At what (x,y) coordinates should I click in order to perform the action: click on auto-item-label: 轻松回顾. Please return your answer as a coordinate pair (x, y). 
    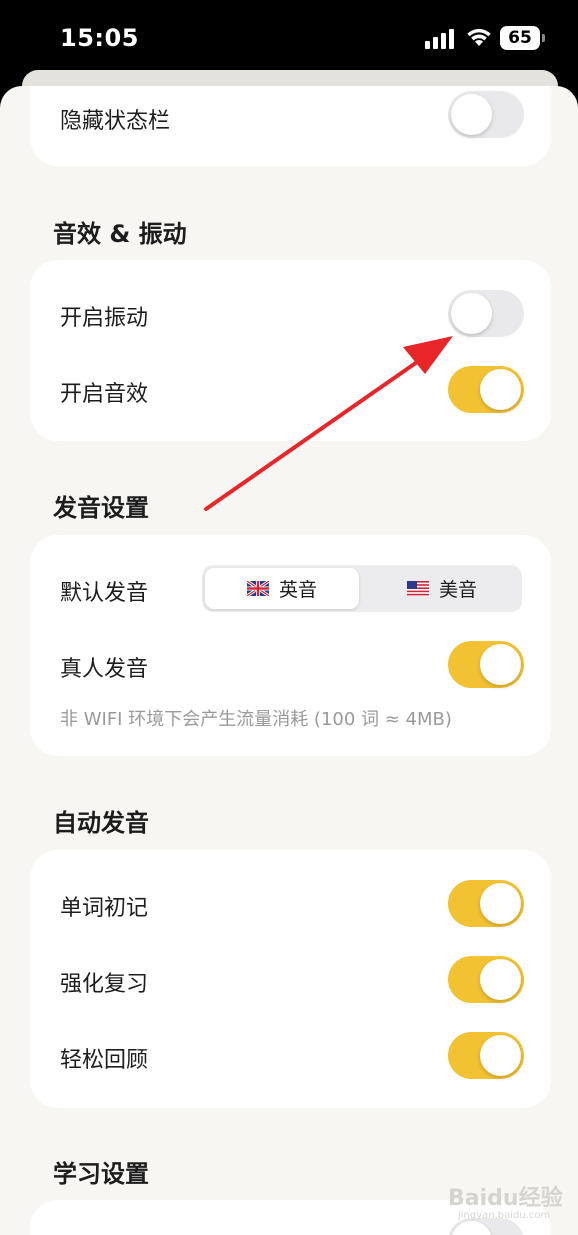
    Looking at the image, I should click on (104, 1060).